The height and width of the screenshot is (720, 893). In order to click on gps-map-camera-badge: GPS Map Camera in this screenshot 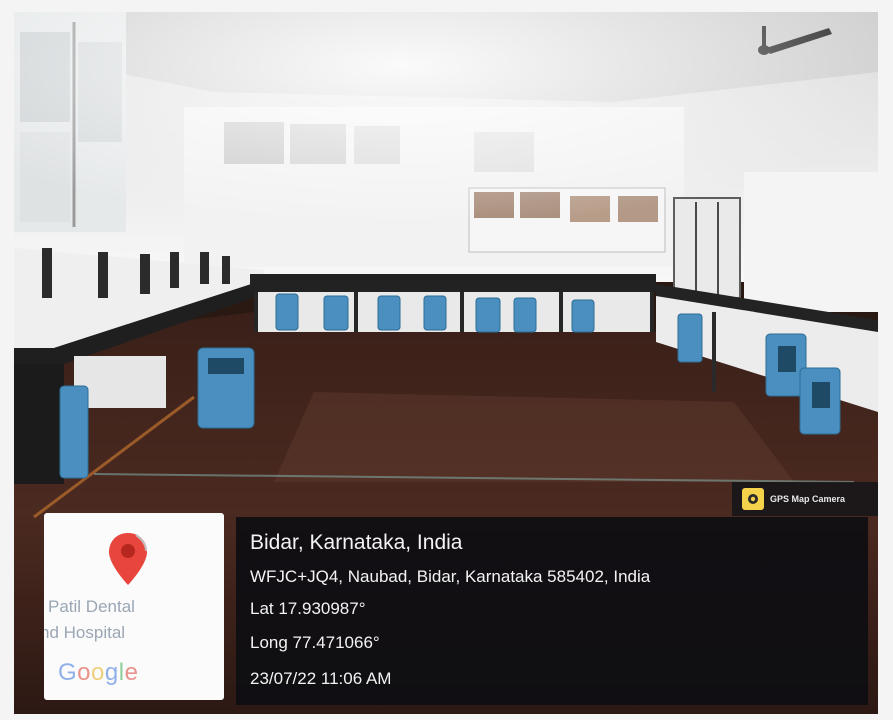, I will do `click(805, 499)`.